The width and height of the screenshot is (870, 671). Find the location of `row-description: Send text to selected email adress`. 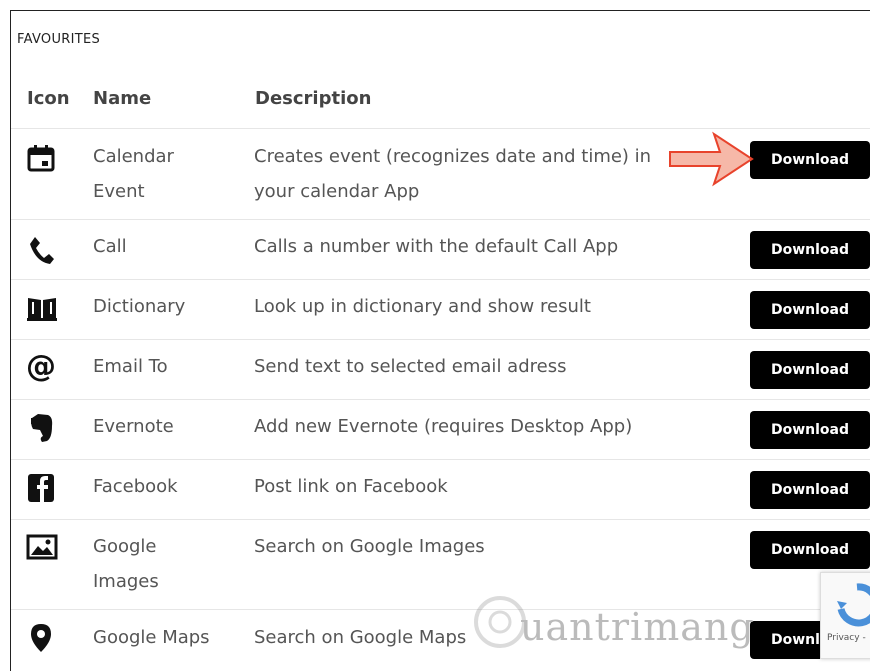

row-description: Send text to selected email adress is located at coordinates (410, 366).